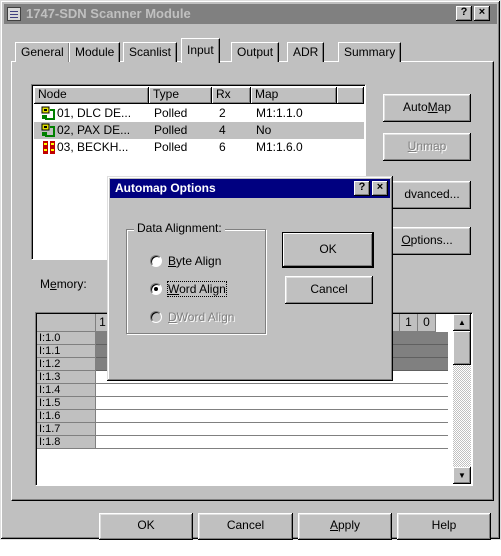 The height and width of the screenshot is (556, 501). What do you see at coordinates (250, 188) in the screenshot?
I see `dialog-titlebar: Automap Options ? ×` at bounding box center [250, 188].